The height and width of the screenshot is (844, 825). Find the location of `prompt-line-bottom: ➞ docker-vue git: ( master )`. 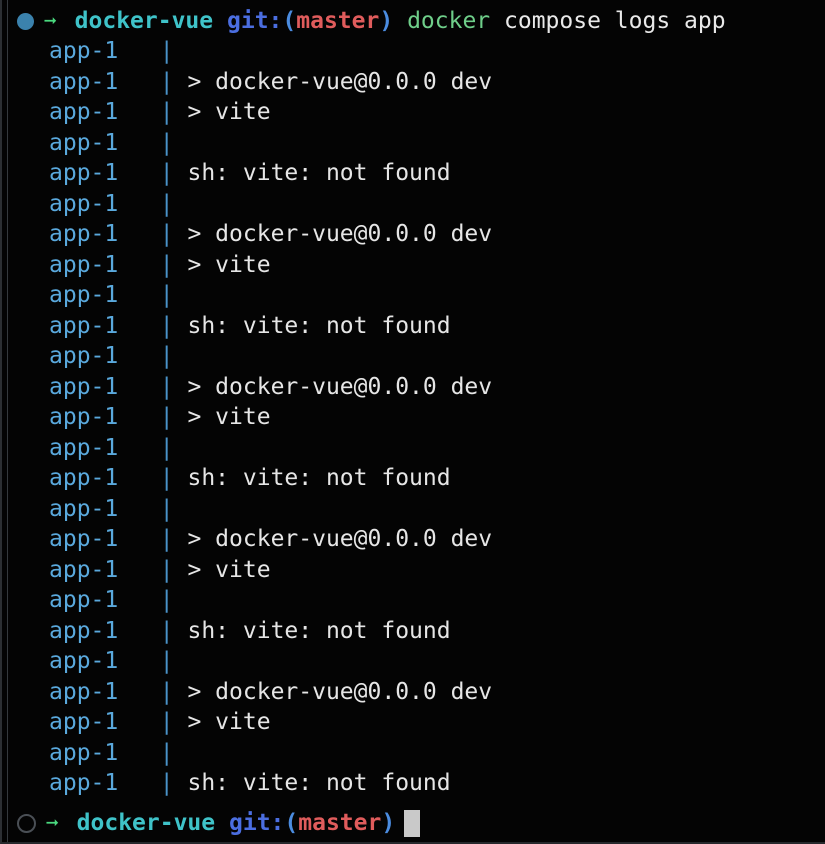

prompt-line-bottom: ➞ docker-vue git: ( master ) is located at coordinates (211, 823).